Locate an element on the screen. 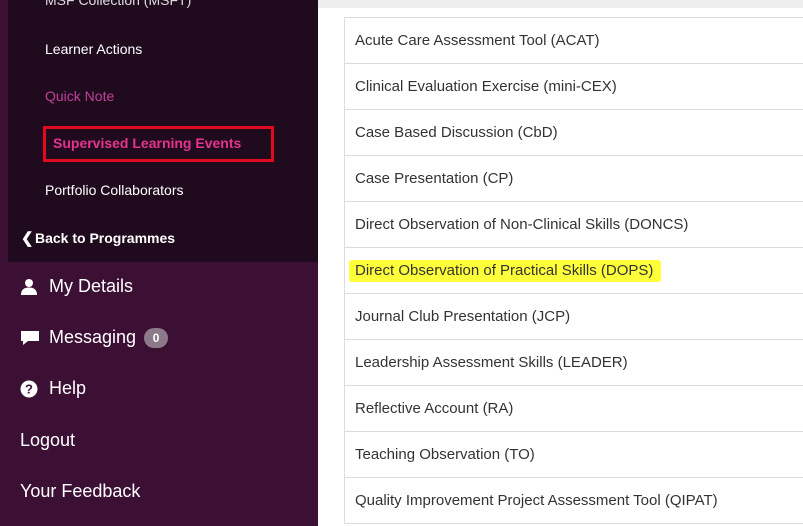  list-item-label: Journal Club Presentation (JCP) is located at coordinates (463, 316).